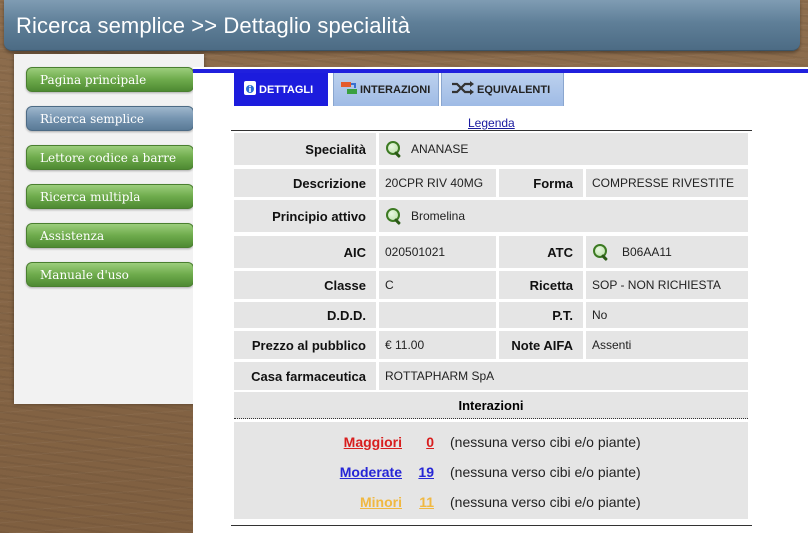 The width and height of the screenshot is (808, 533). Describe the element at coordinates (541, 315) in the screenshot. I see `pt-label: P.T.` at that location.